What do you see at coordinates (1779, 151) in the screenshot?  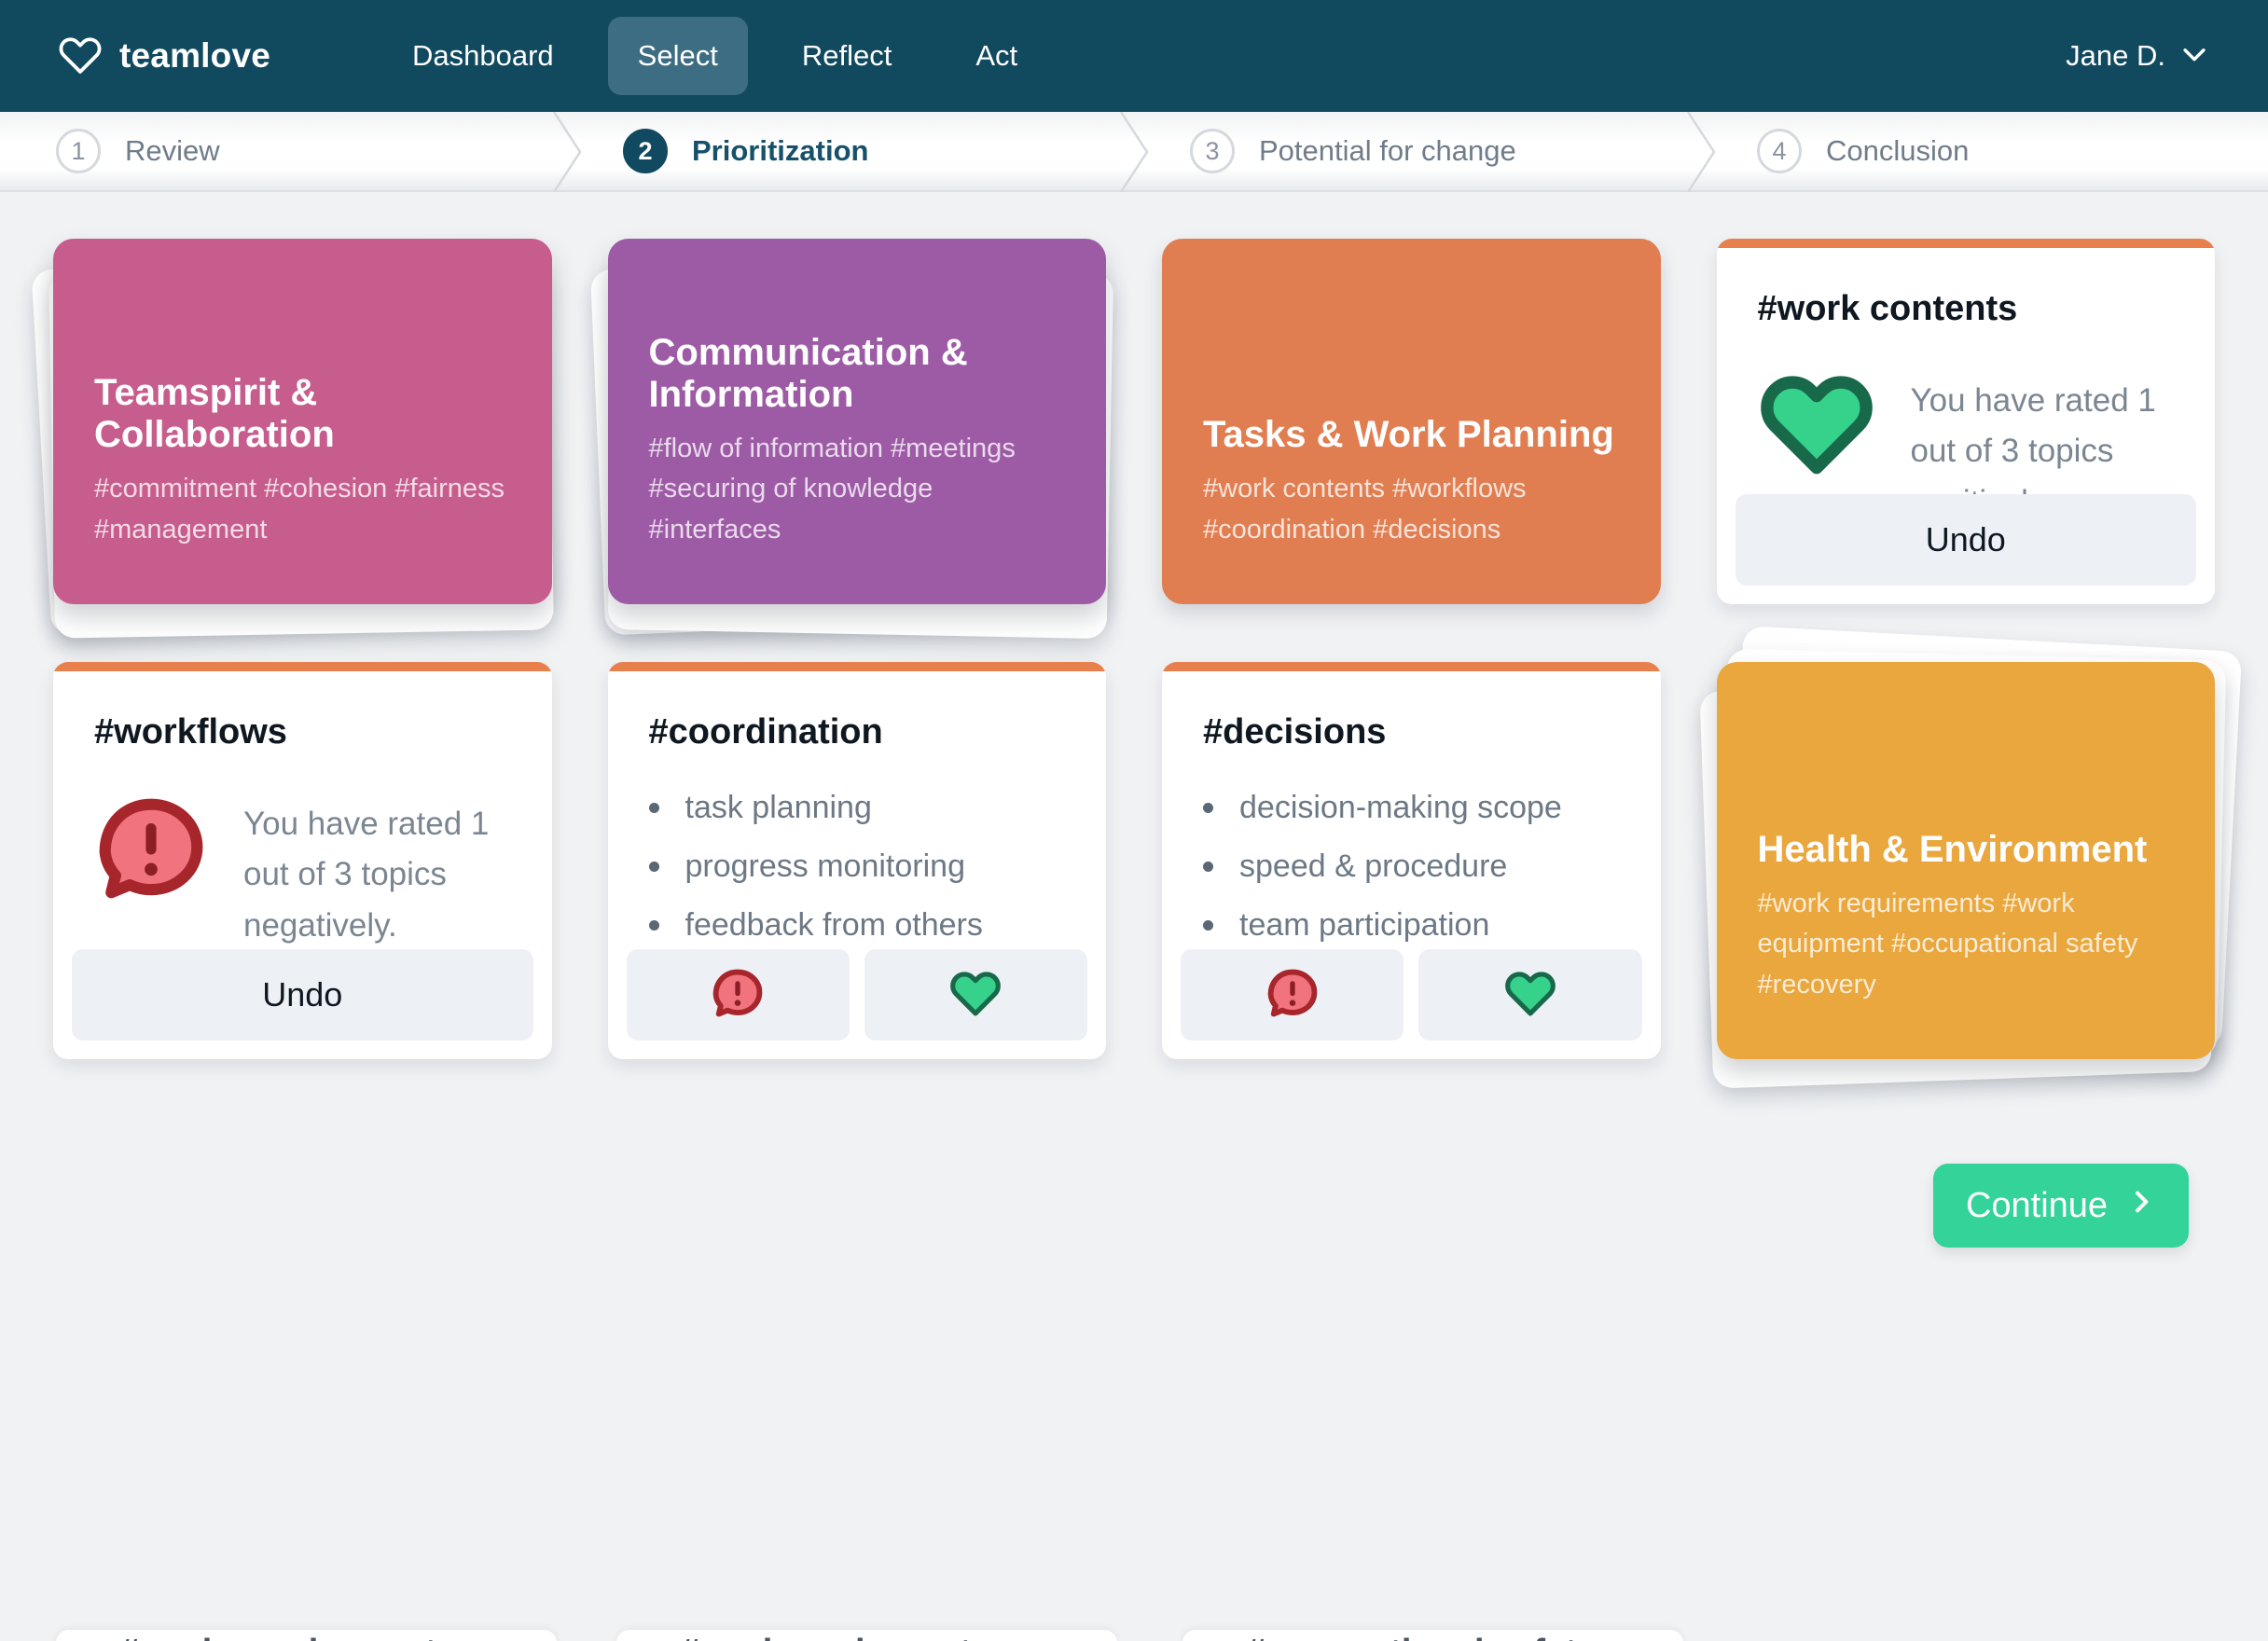 I see `step-number: 4` at bounding box center [1779, 151].